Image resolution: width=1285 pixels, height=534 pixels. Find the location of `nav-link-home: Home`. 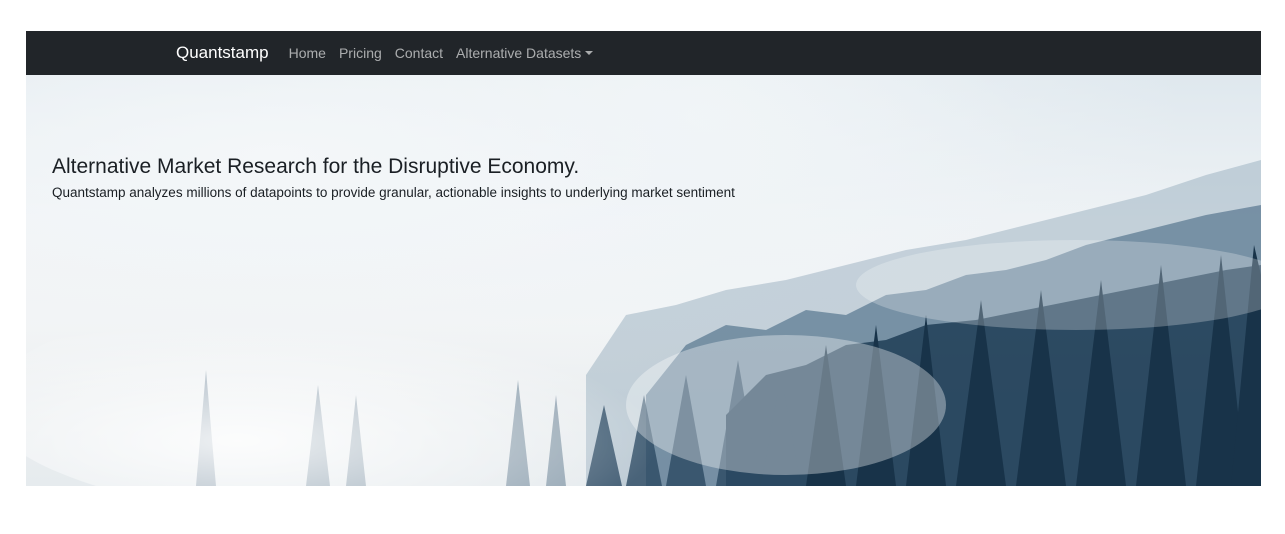

nav-link-home: Home is located at coordinates (307, 53).